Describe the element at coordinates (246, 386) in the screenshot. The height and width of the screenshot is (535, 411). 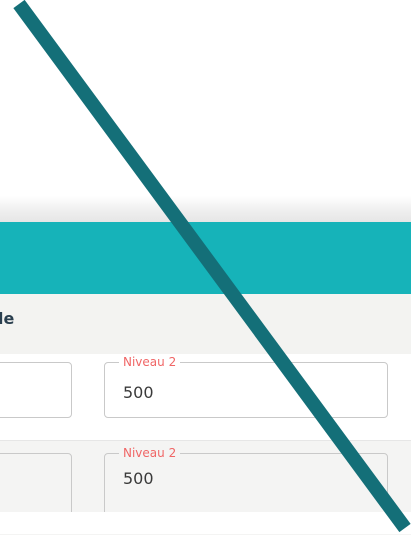
I see `level-2-input: Niveau 2 500` at that location.